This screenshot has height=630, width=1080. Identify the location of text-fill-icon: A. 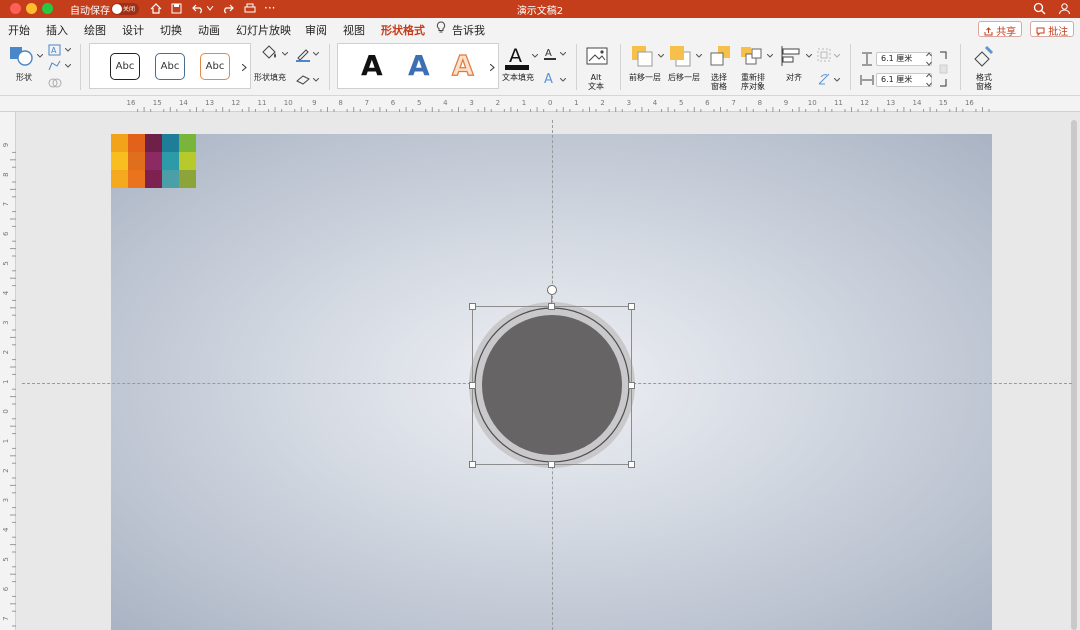
(517, 58).